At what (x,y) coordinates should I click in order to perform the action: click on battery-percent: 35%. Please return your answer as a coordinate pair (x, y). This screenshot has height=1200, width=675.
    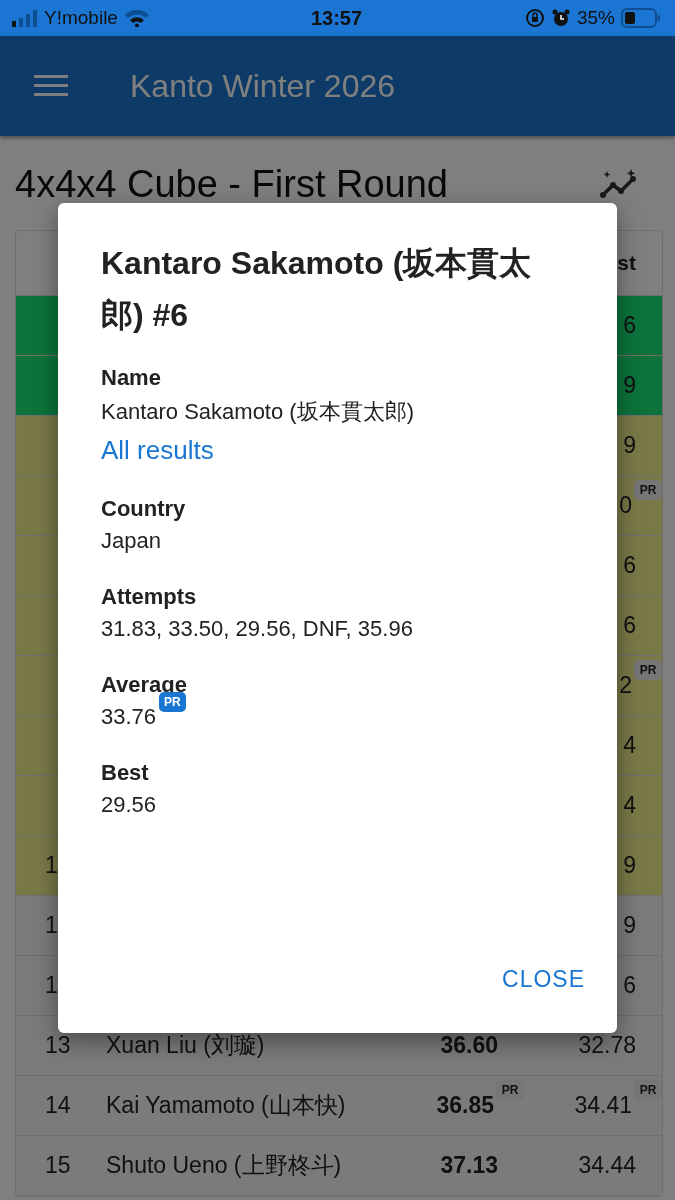
    Looking at the image, I should click on (595, 18).